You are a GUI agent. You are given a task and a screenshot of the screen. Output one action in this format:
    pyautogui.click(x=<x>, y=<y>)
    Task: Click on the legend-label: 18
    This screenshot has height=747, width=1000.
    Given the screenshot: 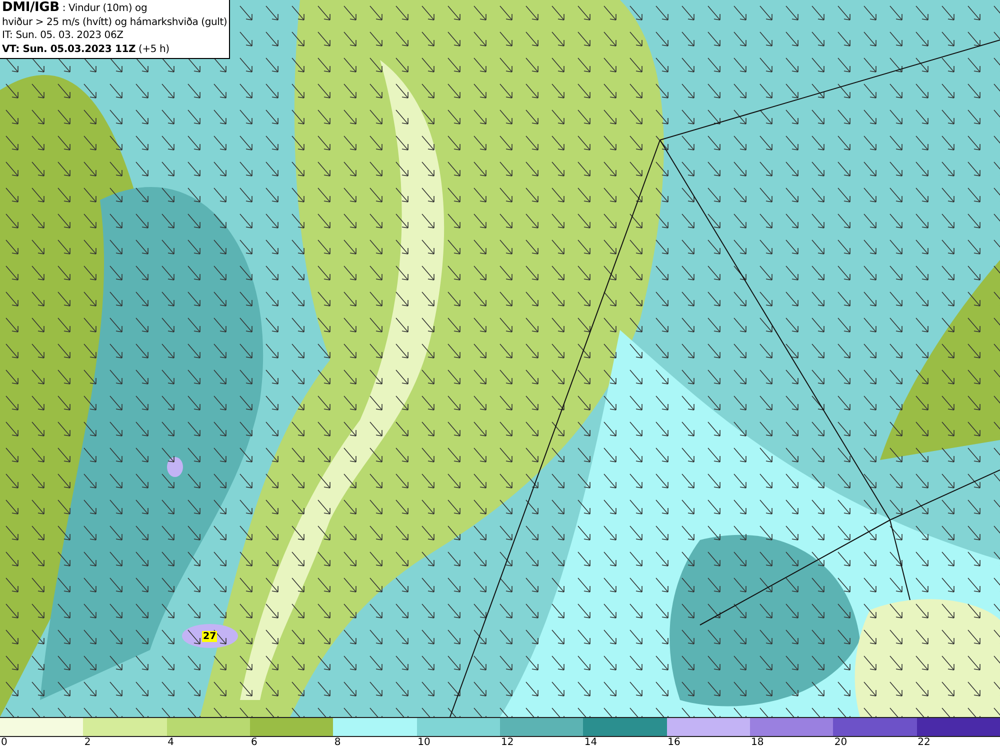 What is the action you would take?
    pyautogui.click(x=757, y=742)
    